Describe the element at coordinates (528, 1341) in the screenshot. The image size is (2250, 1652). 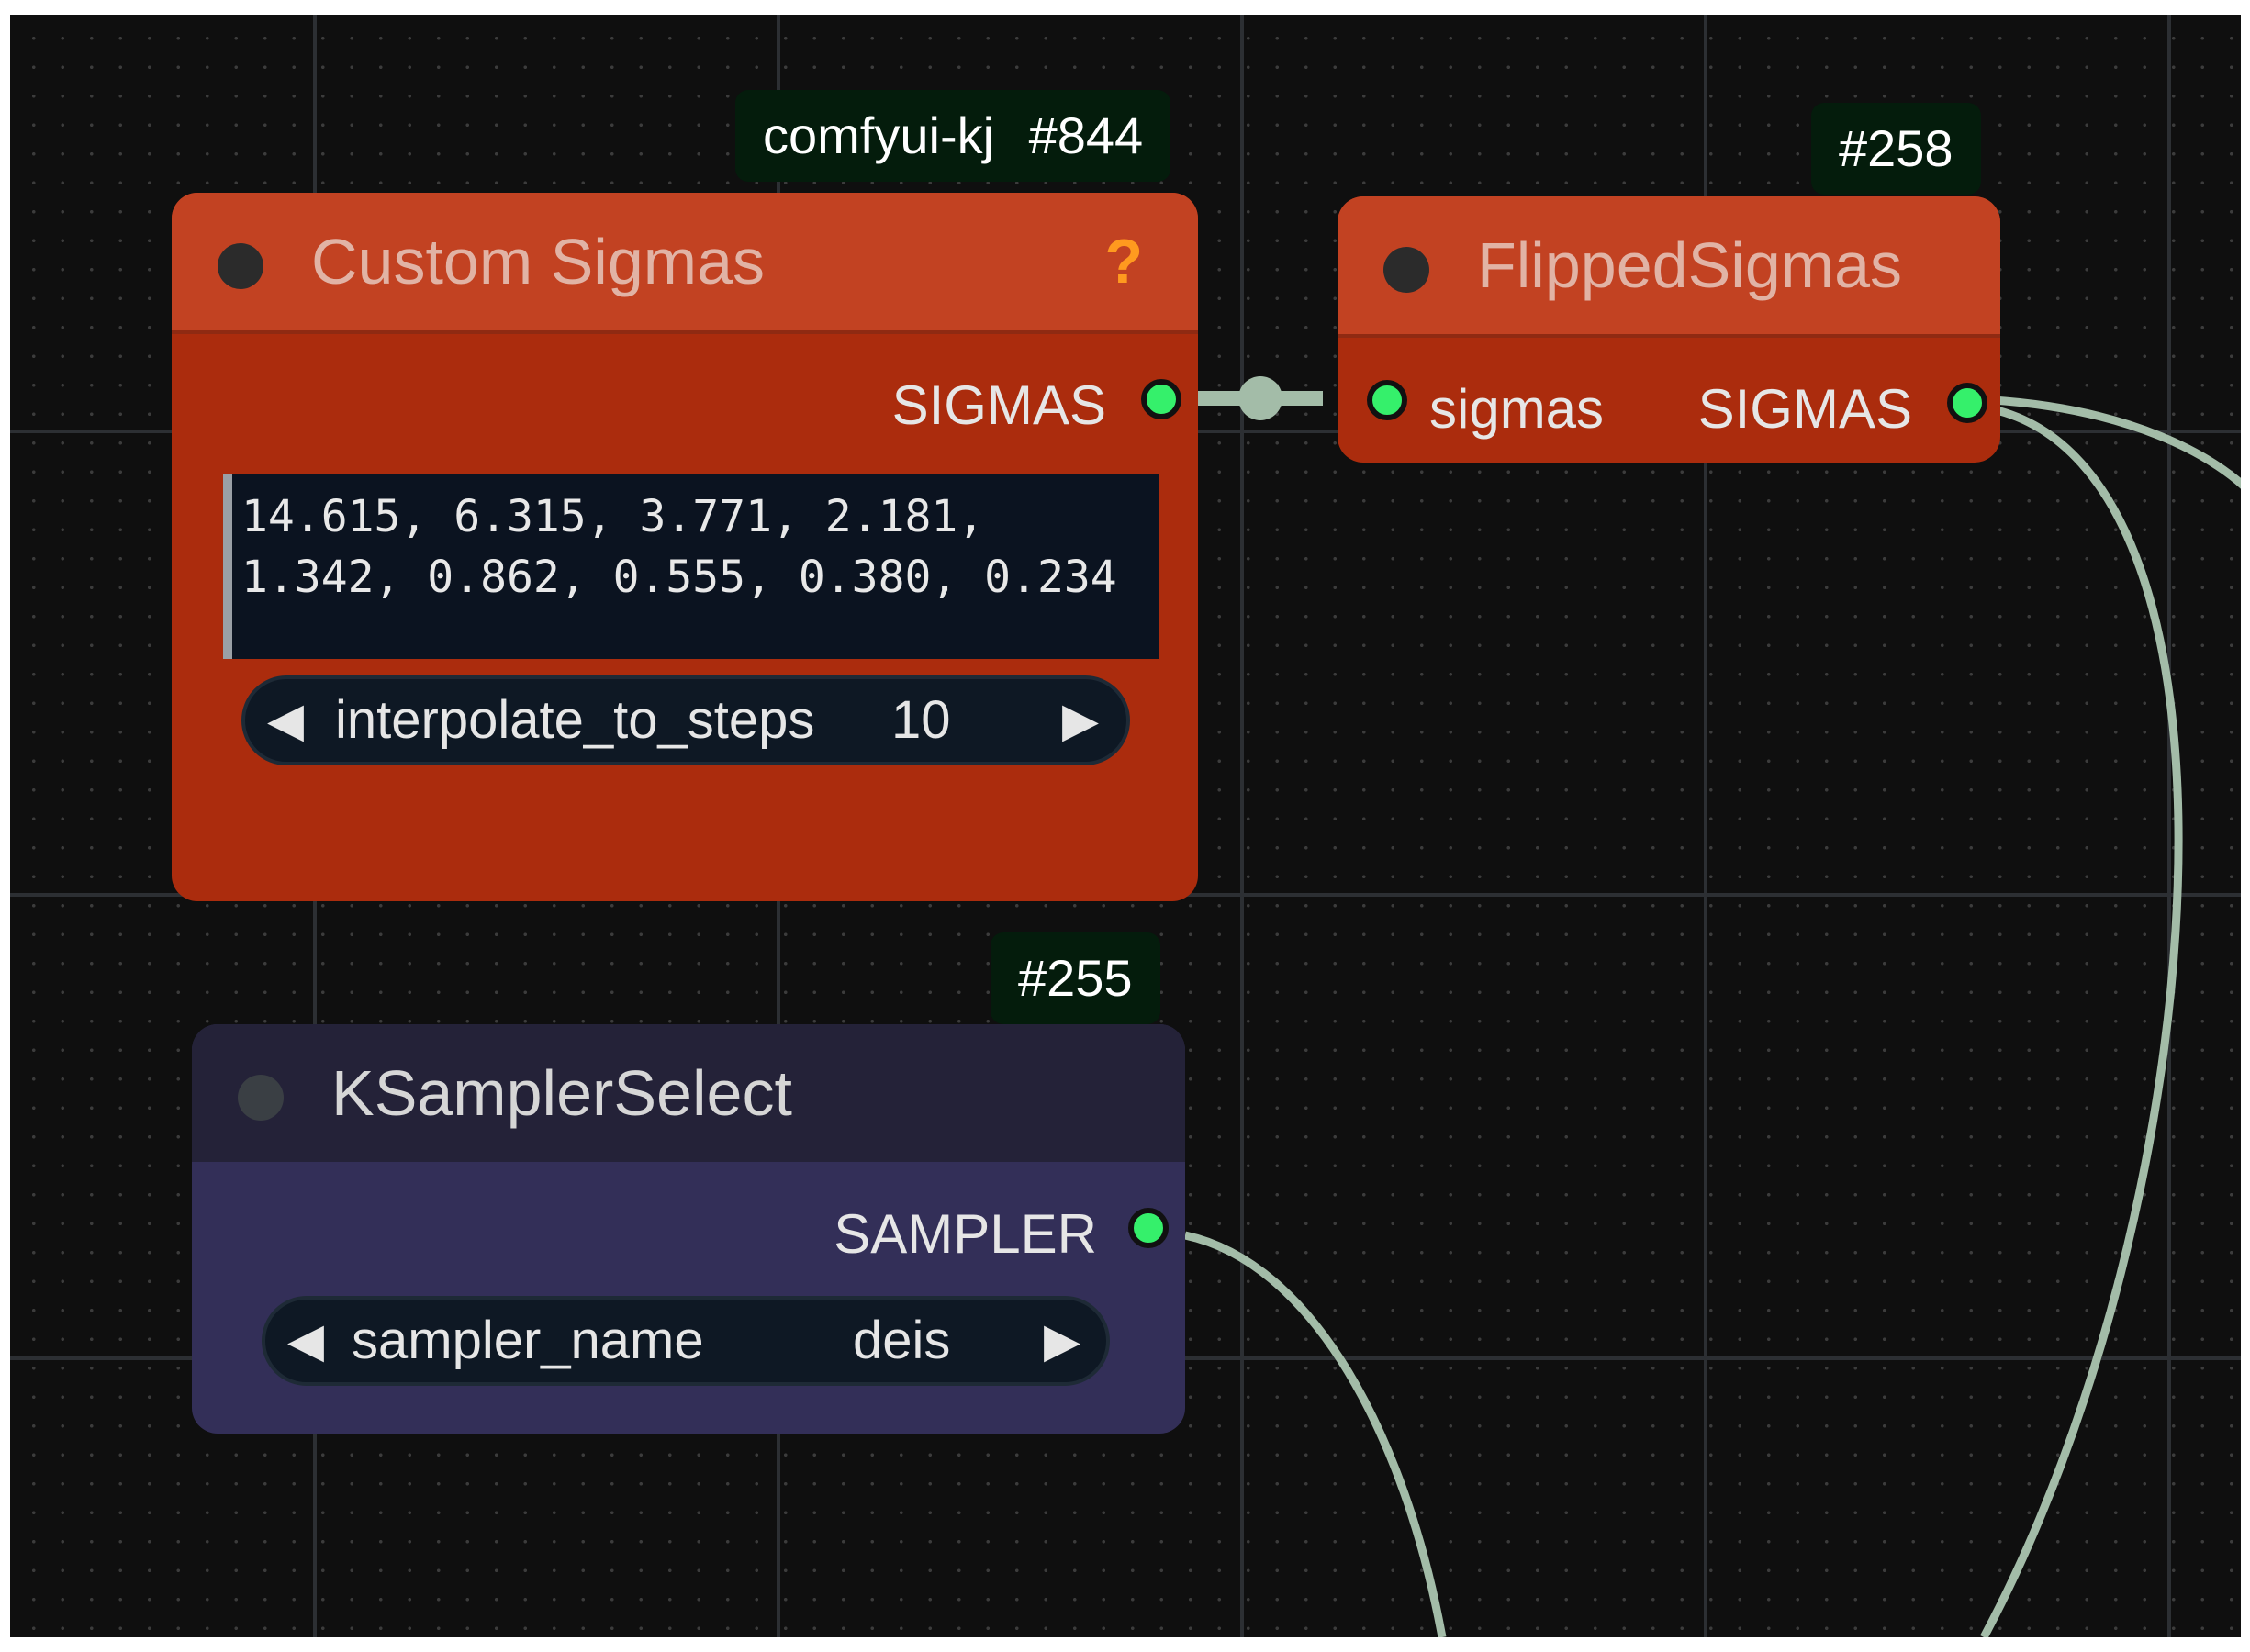
I see `widget-label: sampler_name` at that location.